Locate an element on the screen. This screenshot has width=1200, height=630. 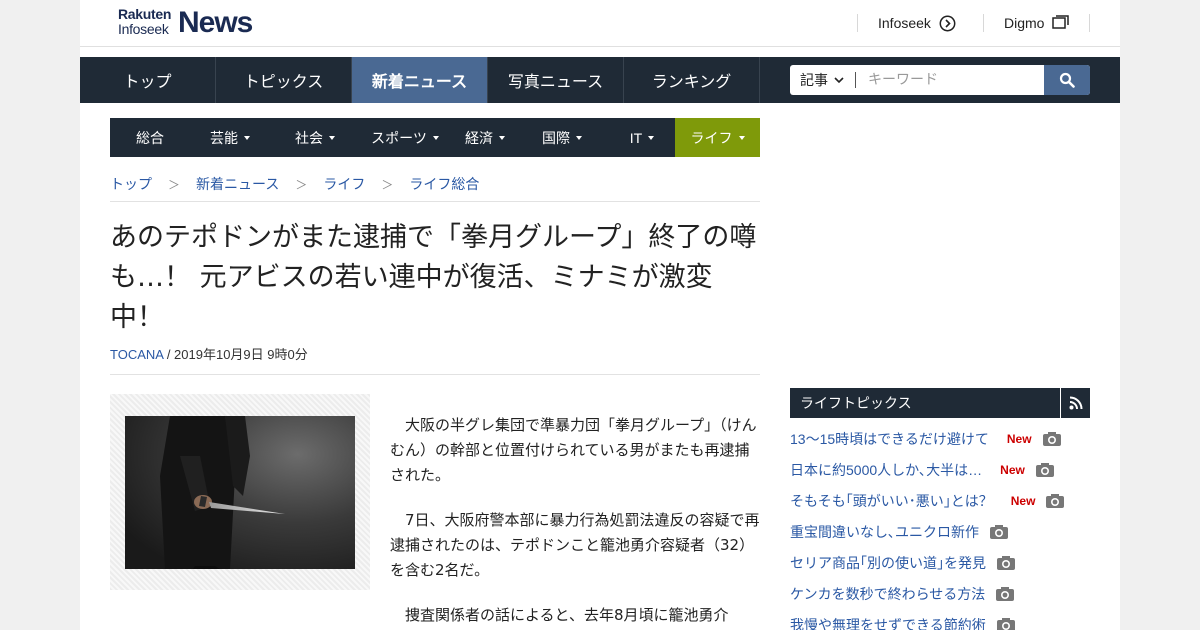
main-nav-latest-news: 新着ニュース is located at coordinates (420, 80).